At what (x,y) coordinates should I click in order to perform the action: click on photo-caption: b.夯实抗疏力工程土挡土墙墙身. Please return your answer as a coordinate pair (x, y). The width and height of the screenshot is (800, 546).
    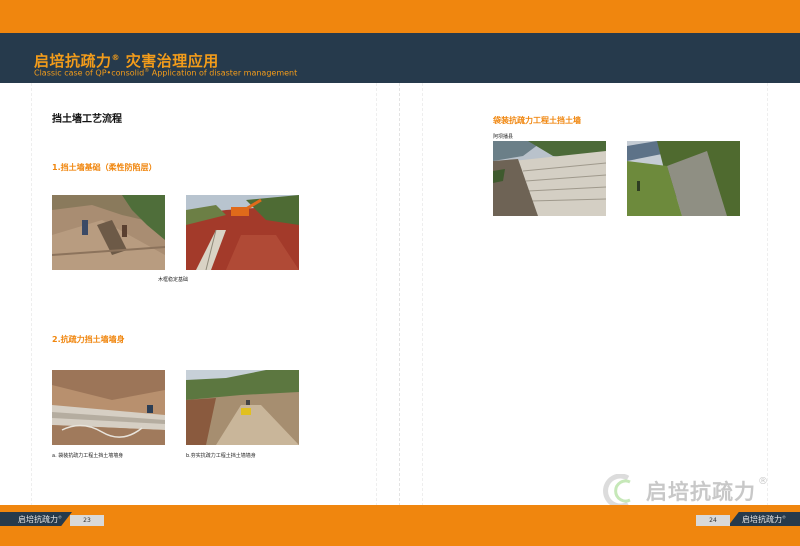
    Looking at the image, I should click on (221, 456).